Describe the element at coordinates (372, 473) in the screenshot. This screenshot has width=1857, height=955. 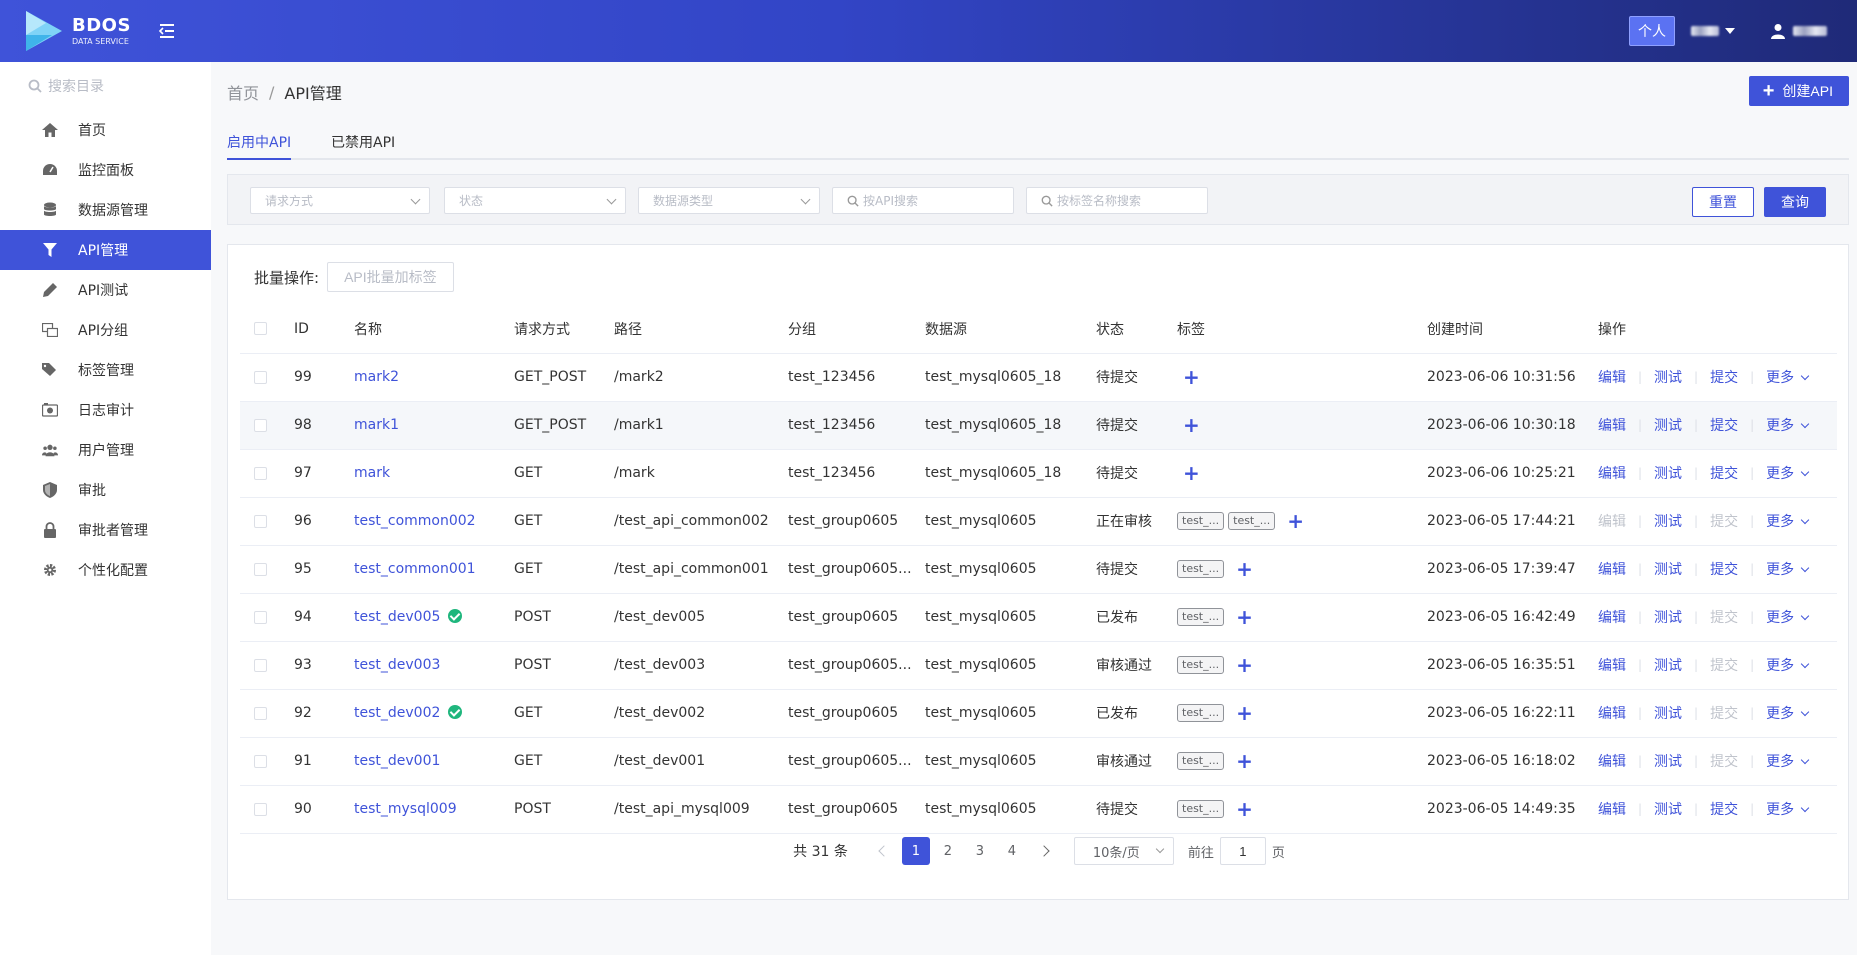
I see `api-name-link: mark` at that location.